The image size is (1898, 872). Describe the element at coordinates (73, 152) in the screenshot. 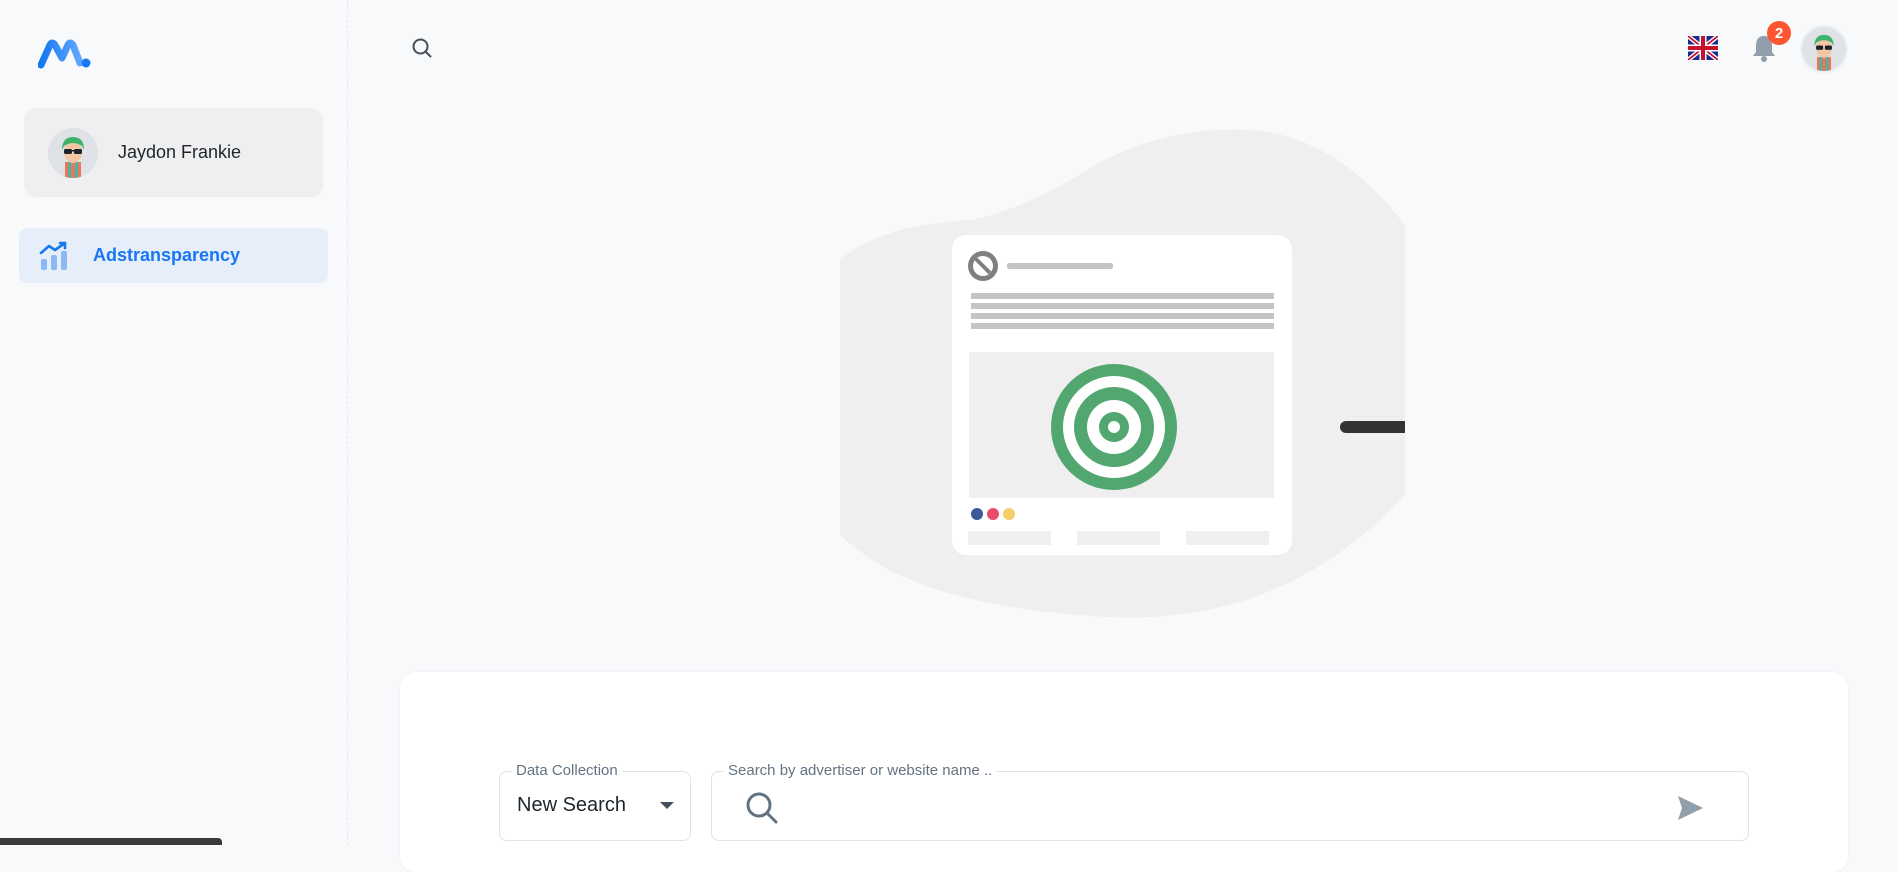

I see `user-avatar` at that location.